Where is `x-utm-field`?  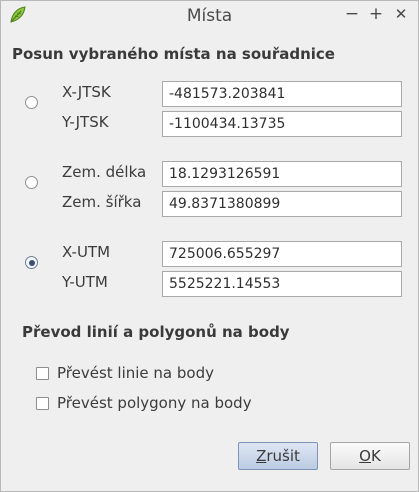 x-utm-field is located at coordinates (282, 254).